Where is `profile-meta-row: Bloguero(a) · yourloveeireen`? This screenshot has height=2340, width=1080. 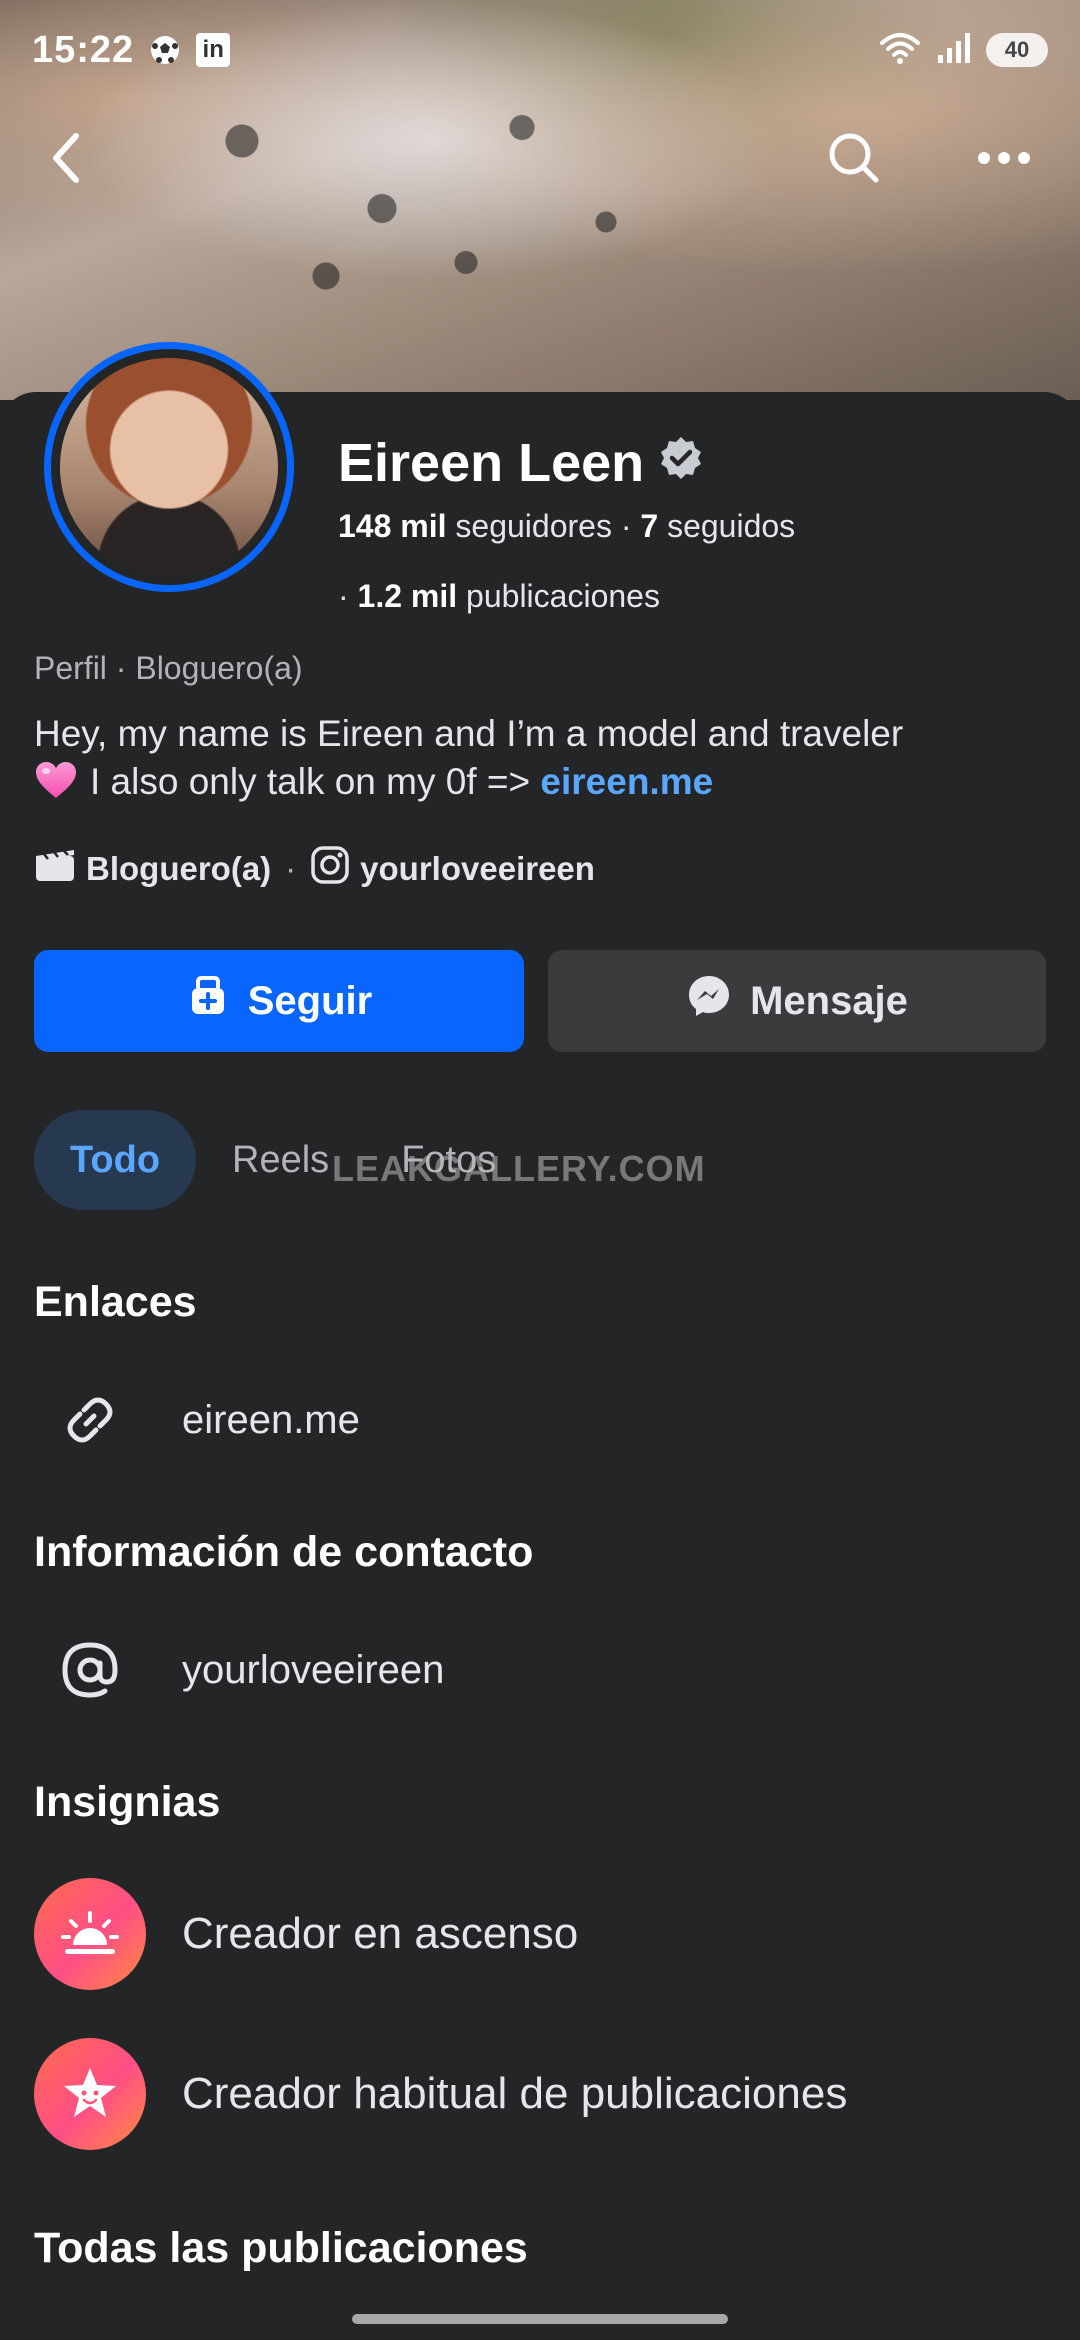 profile-meta-row: Bloguero(a) · yourloveeireen is located at coordinates (314, 869).